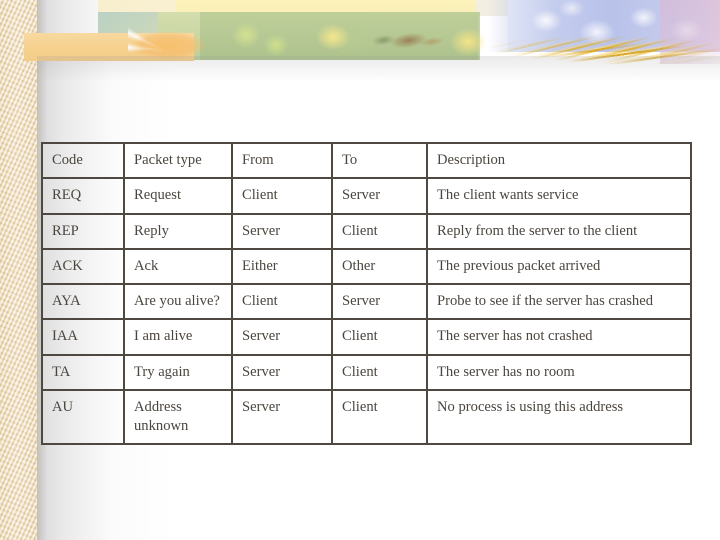  Describe the element at coordinates (178, 160) in the screenshot. I see `header-cell-packet-type: Packet type` at that location.